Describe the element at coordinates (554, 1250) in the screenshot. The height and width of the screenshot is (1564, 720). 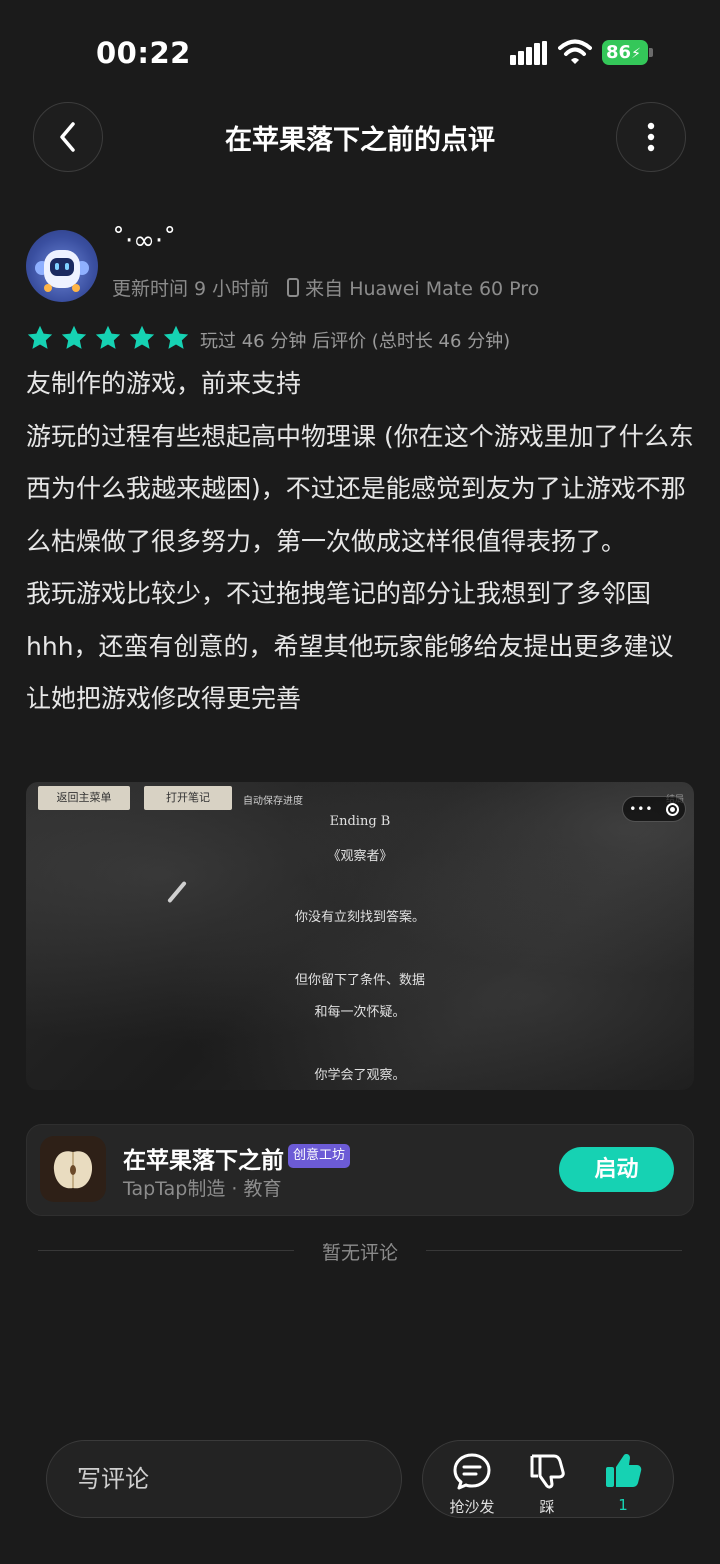
I see `divider` at that location.